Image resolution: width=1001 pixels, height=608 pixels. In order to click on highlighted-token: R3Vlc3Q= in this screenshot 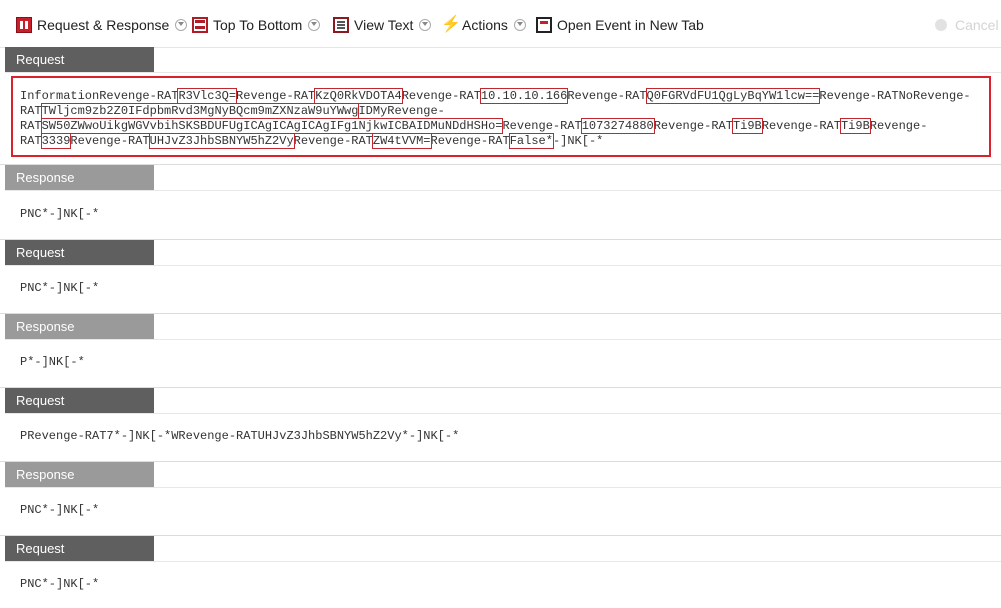, I will do `click(207, 96)`.